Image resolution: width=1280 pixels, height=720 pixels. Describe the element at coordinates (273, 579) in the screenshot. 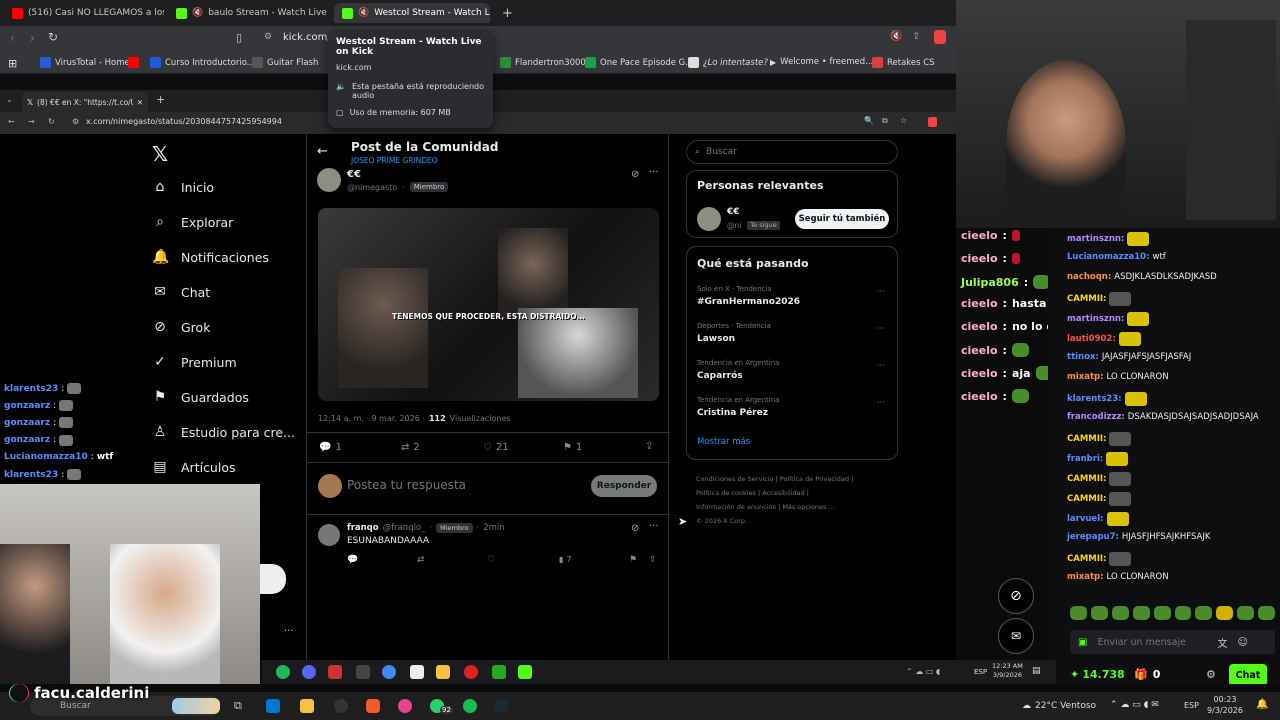

I see `scroll-top-button` at that location.